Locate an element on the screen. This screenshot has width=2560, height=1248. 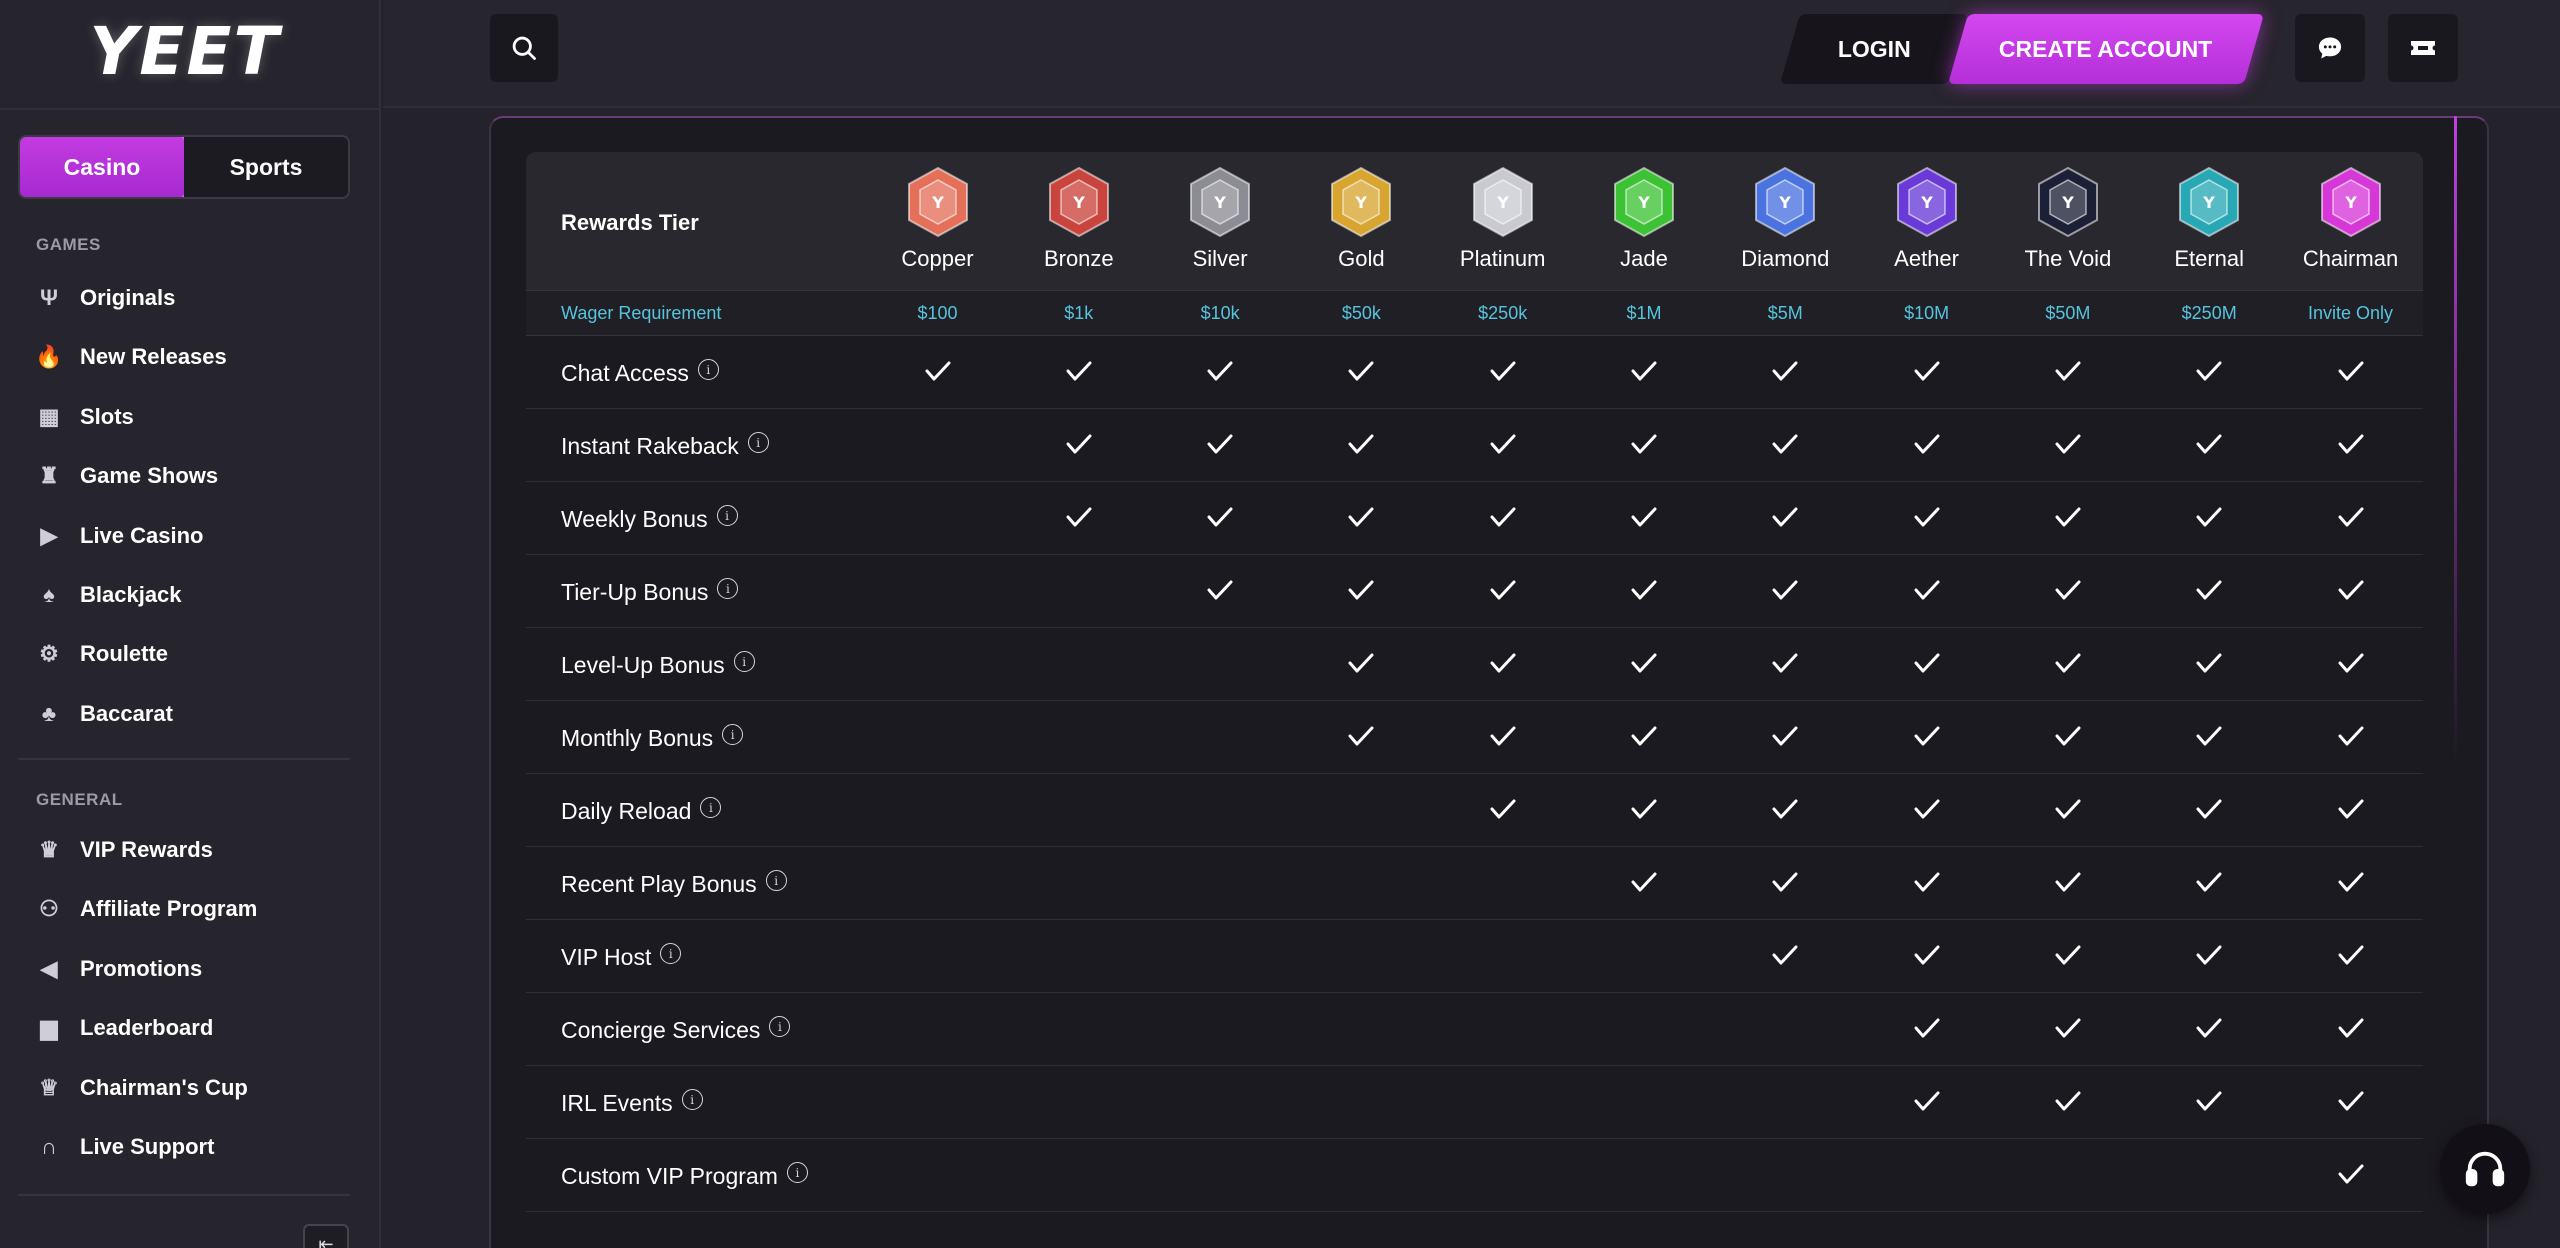
wager-value: $50M is located at coordinates (2068, 313).